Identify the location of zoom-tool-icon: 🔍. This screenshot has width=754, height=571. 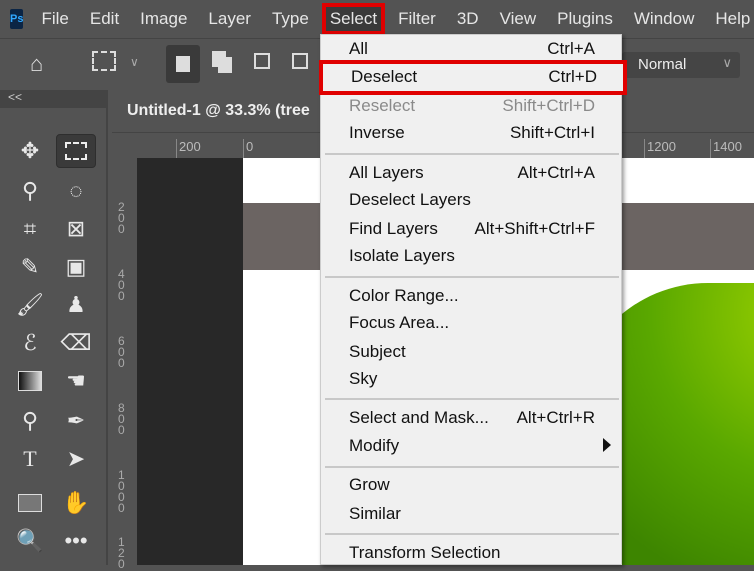
(30, 541).